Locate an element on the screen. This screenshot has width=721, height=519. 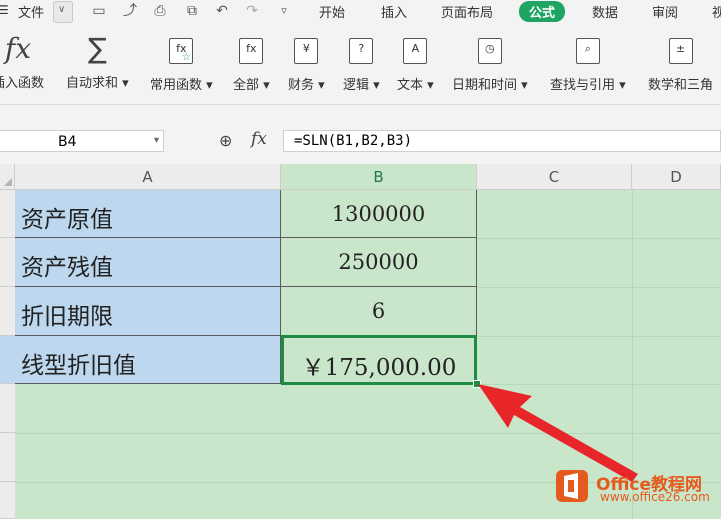
chevron-down-icon: ∨ is located at coordinates (62, 9).